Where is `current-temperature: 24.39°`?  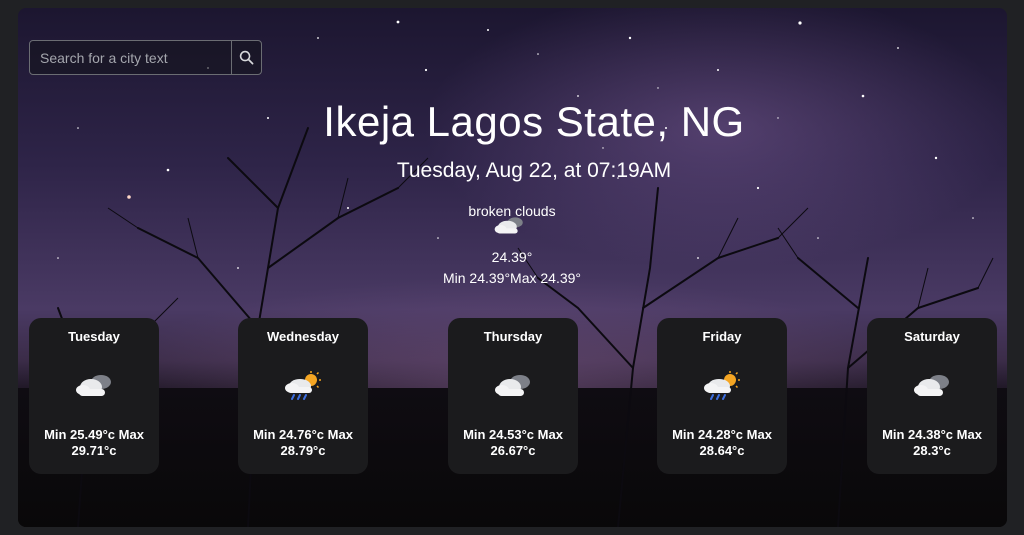 current-temperature: 24.39° is located at coordinates (512, 257).